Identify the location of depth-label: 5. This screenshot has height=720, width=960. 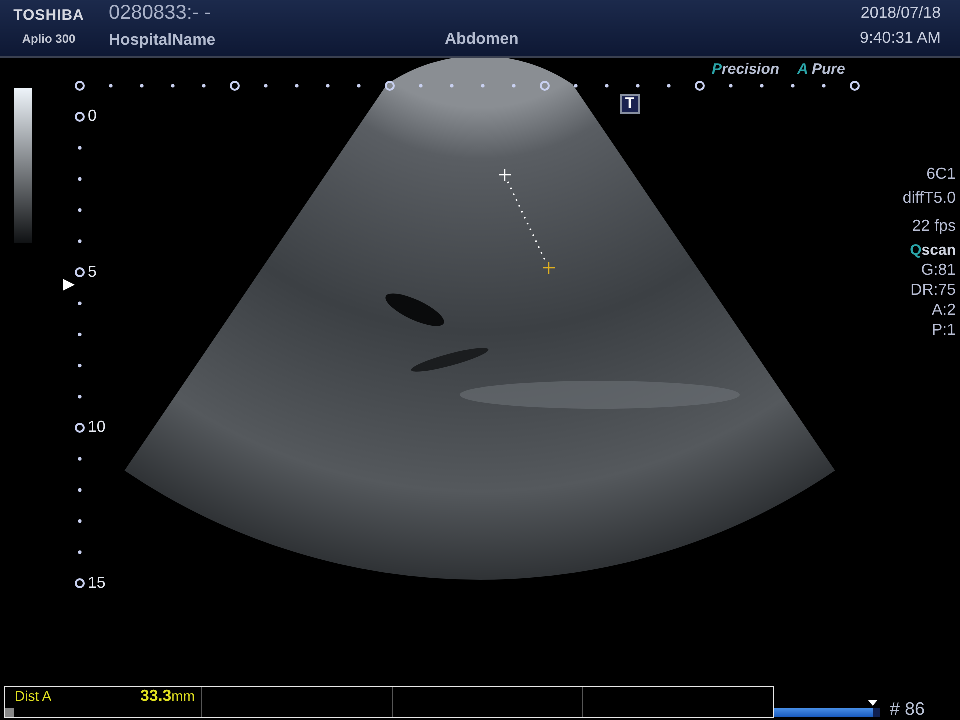
(92, 273).